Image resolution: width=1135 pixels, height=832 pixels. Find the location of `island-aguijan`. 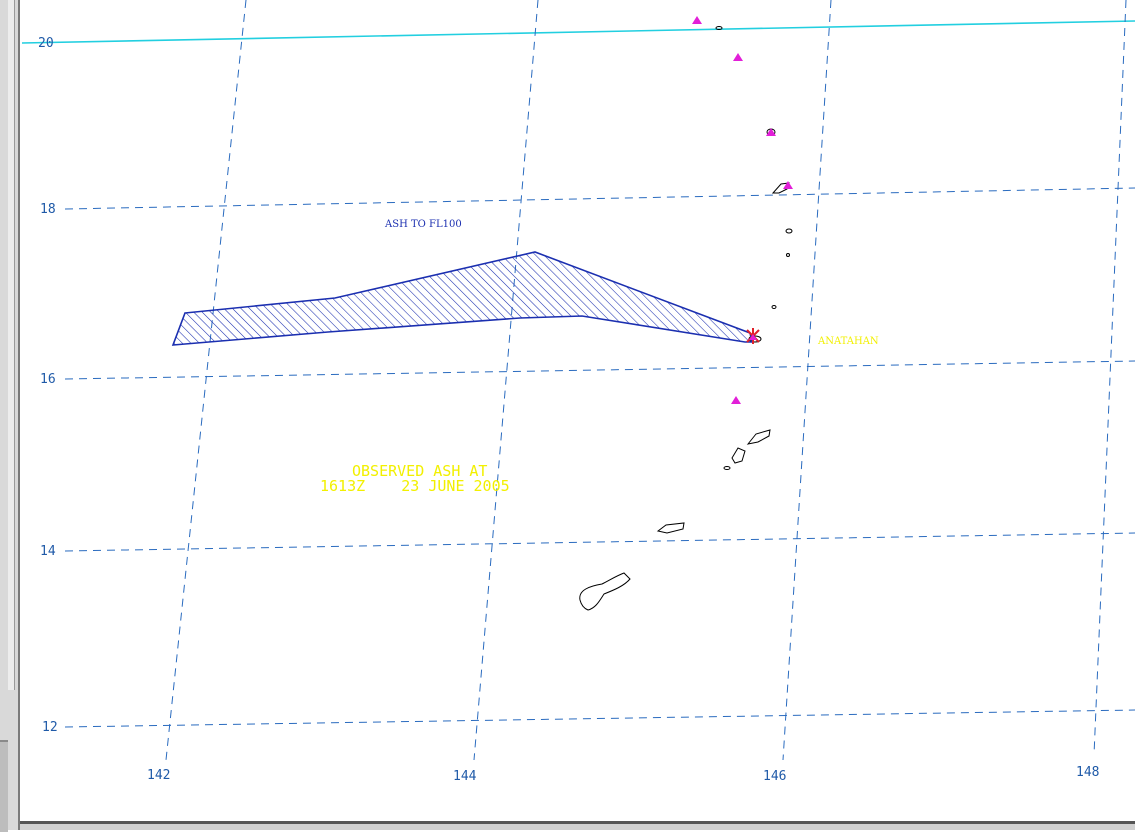

island-aguijan is located at coordinates (727, 468).